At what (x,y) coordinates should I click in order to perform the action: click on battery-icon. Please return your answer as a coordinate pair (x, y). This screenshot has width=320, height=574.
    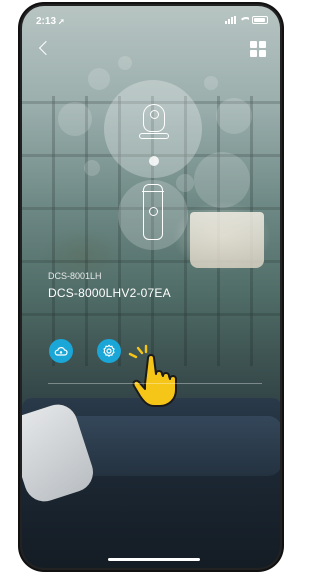
    Looking at the image, I should click on (260, 20).